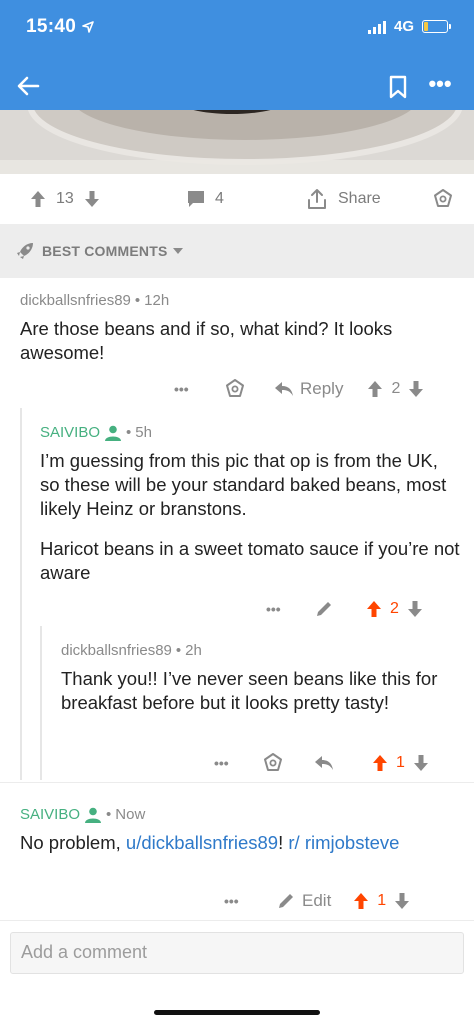  What do you see at coordinates (177, 251) in the screenshot?
I see `chevron-down-icon` at bounding box center [177, 251].